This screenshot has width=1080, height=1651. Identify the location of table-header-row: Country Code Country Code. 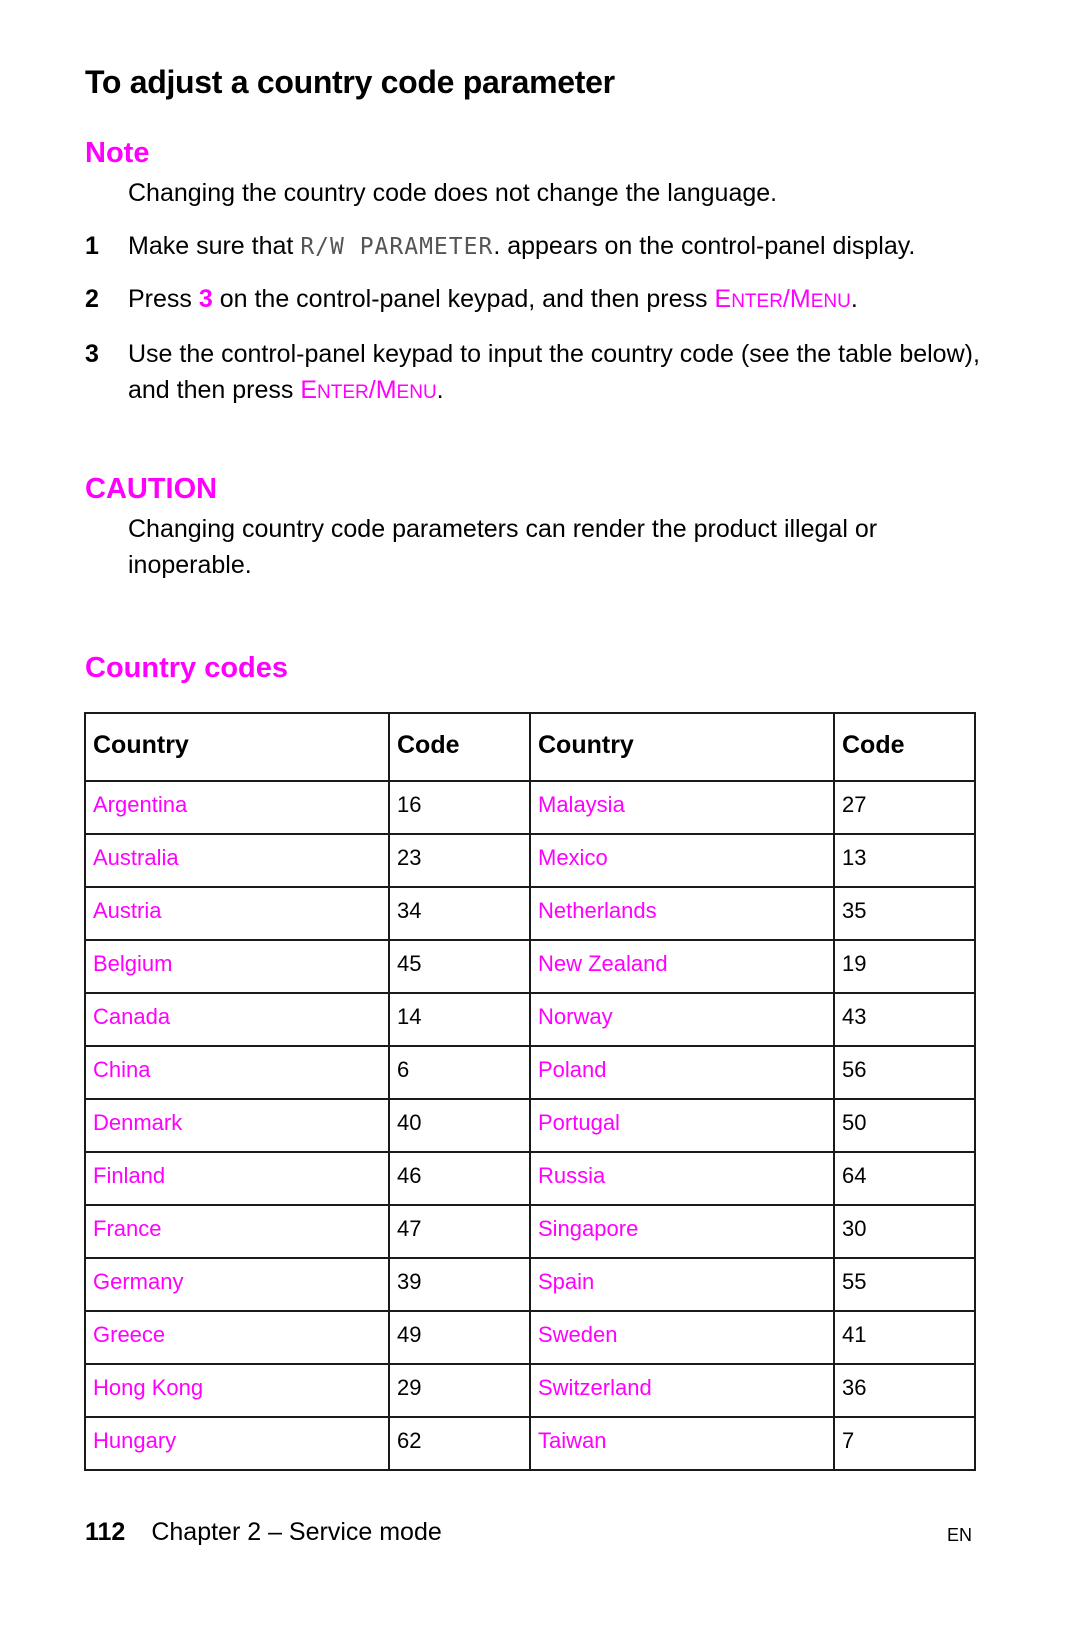
(530, 747).